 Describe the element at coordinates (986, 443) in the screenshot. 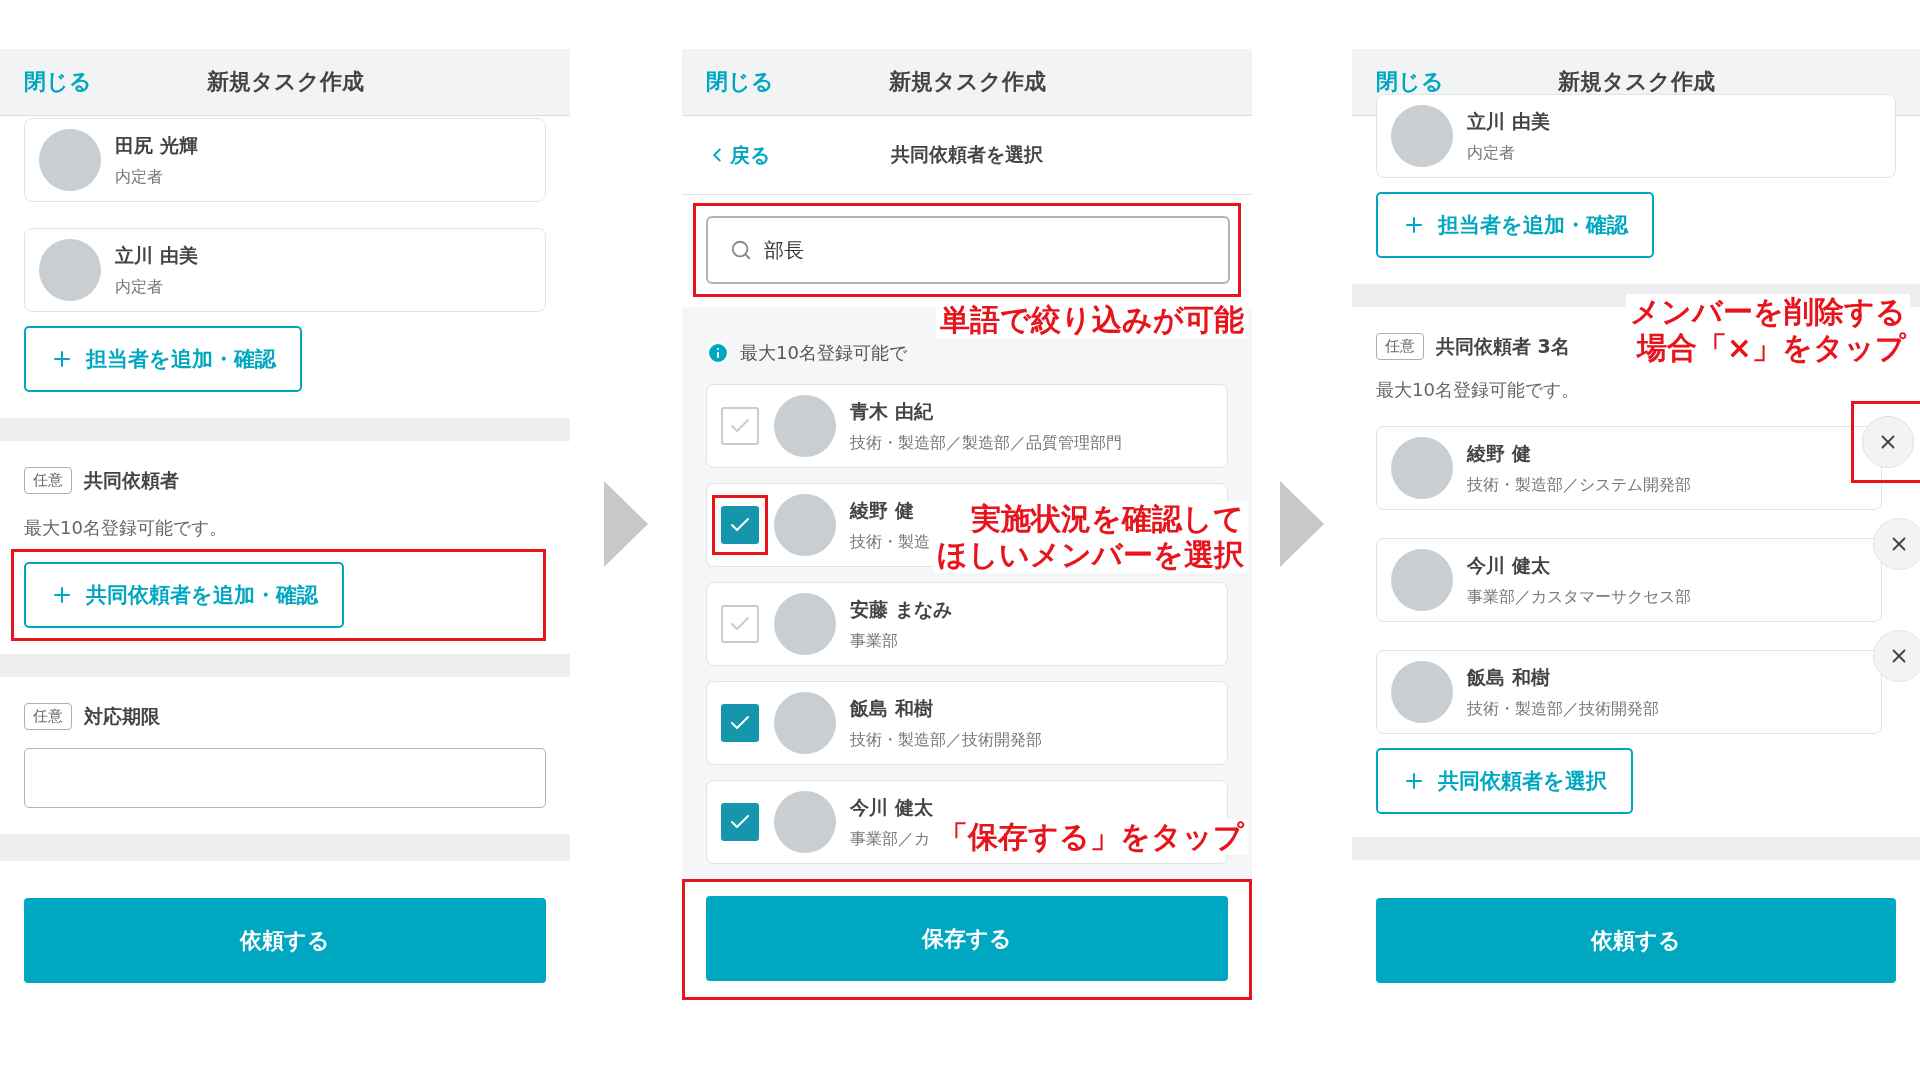

I see `person-department: 技術・製造部／製造部／品質管理部門` at that location.